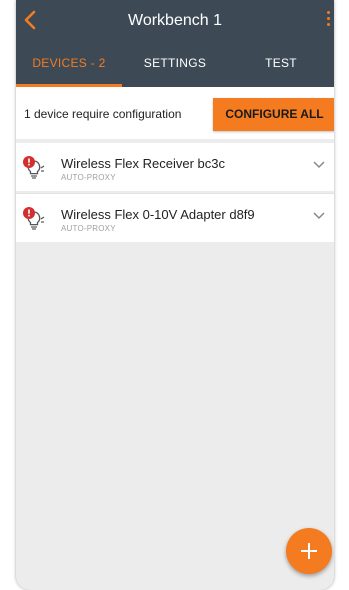 This screenshot has height=590, width=349. I want to click on tab-devices: DEVICES - 2, so click(69, 65).